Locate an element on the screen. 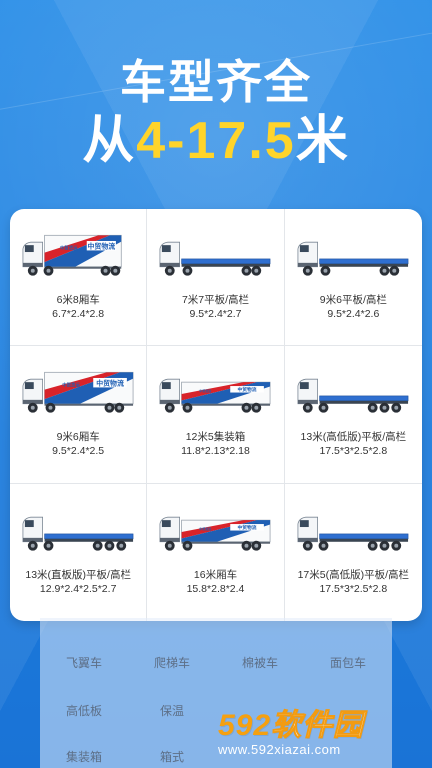  vehicle-name: 7米7平板/高栏 is located at coordinates (215, 300).